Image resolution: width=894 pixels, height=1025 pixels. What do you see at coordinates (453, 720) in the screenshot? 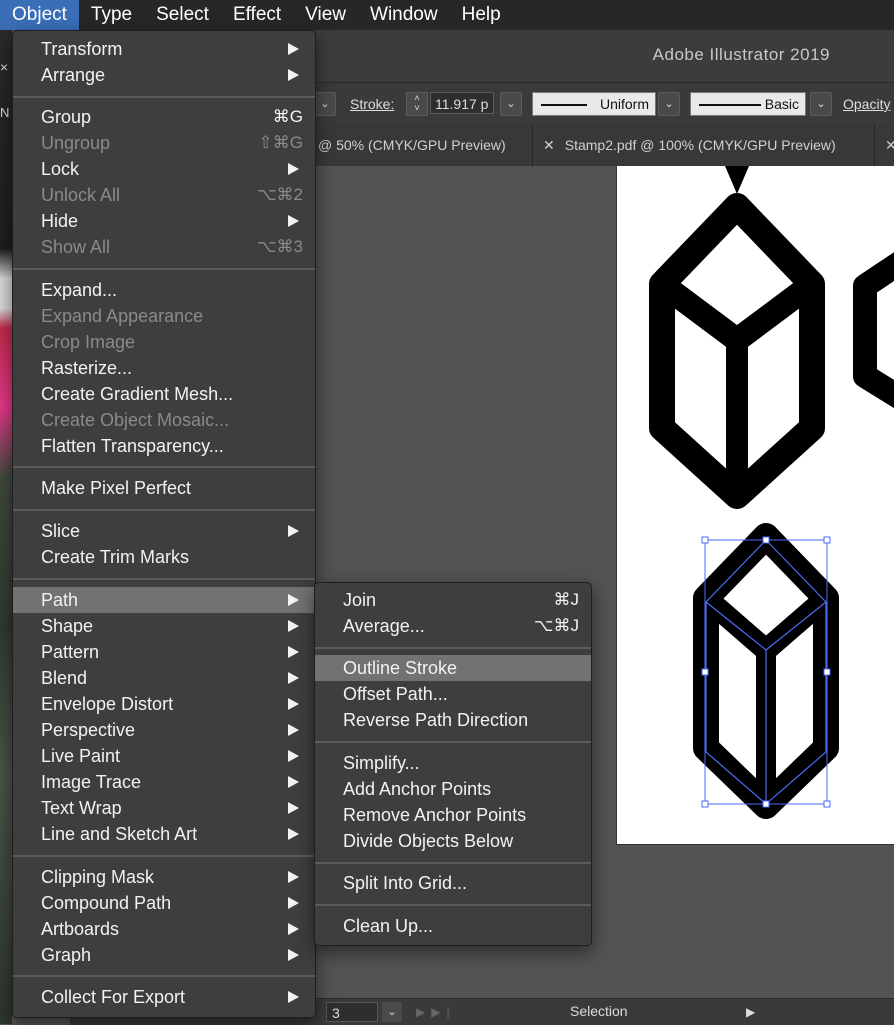
I see `path-menu-item-reverse-path-direction: Reverse Path Direction` at bounding box center [453, 720].